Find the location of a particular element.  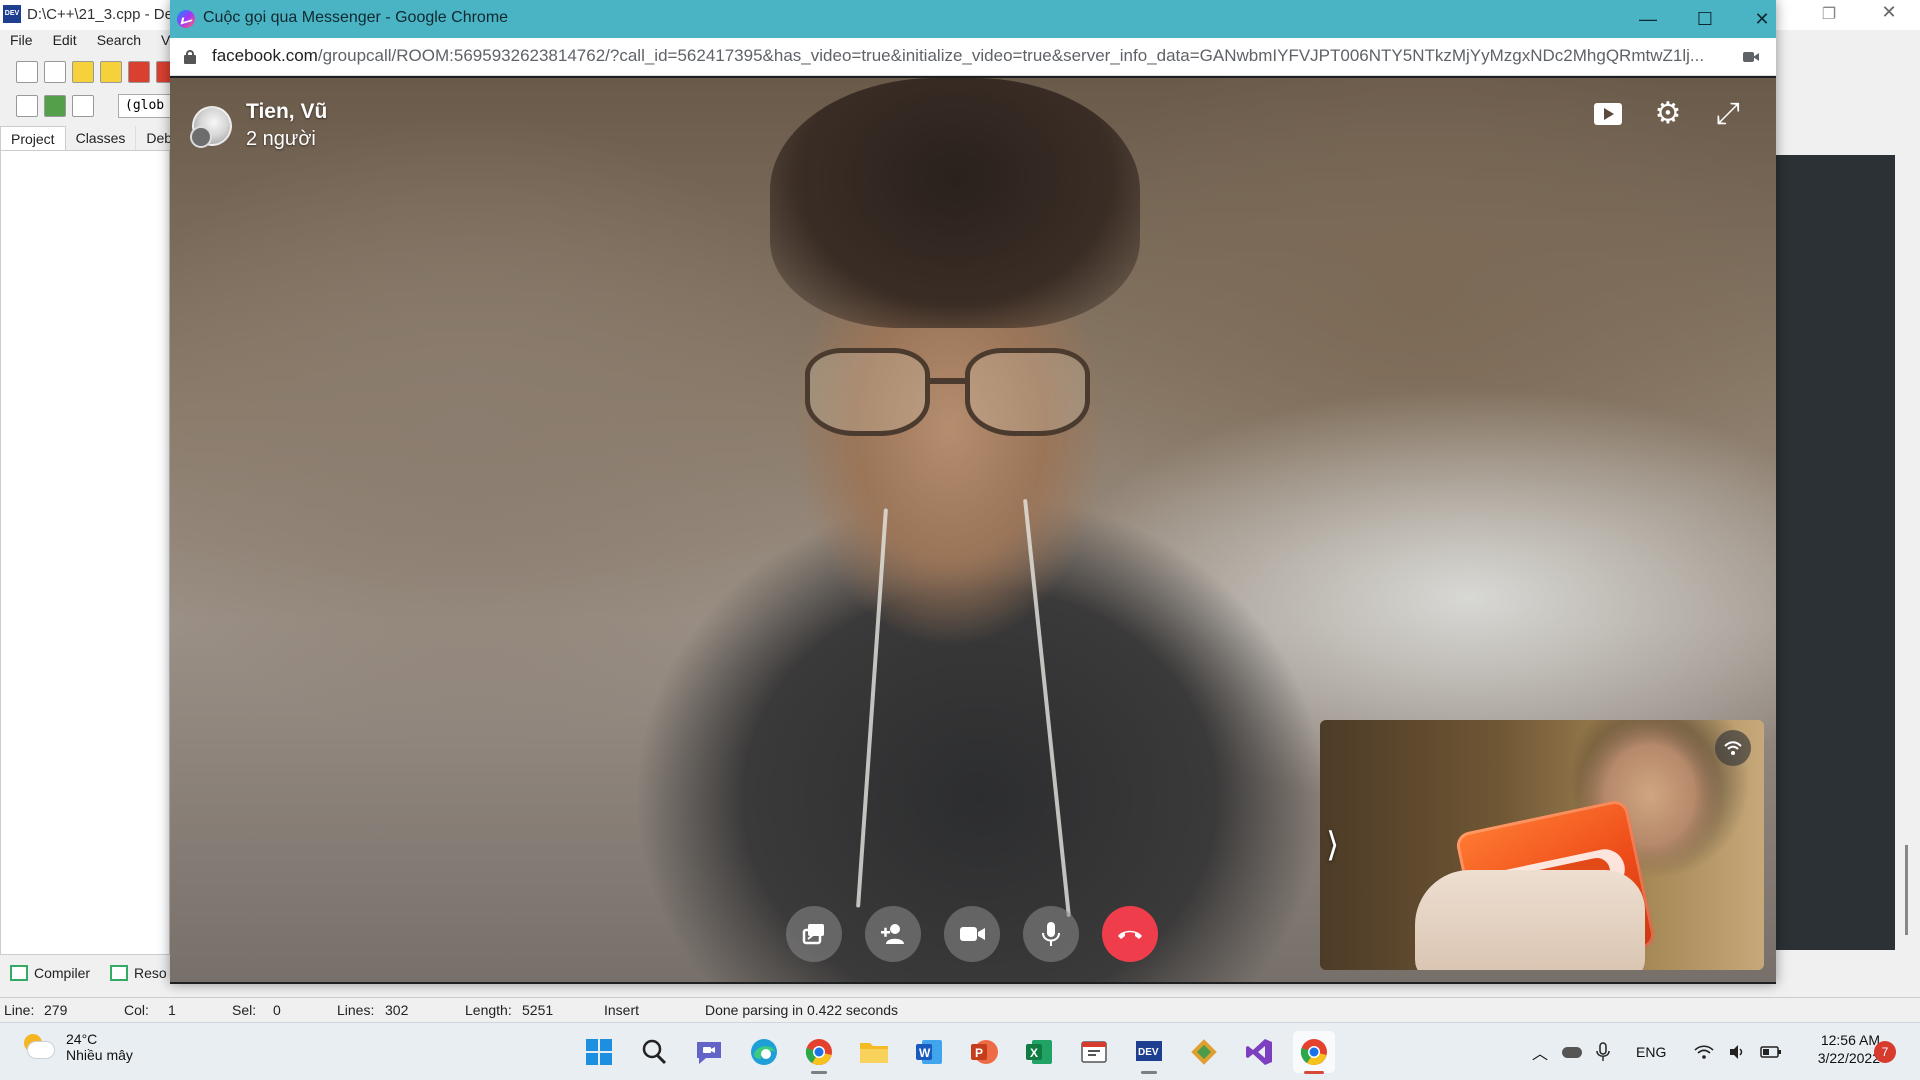

taskbar-chrome-call-button is located at coordinates (1314, 1052).